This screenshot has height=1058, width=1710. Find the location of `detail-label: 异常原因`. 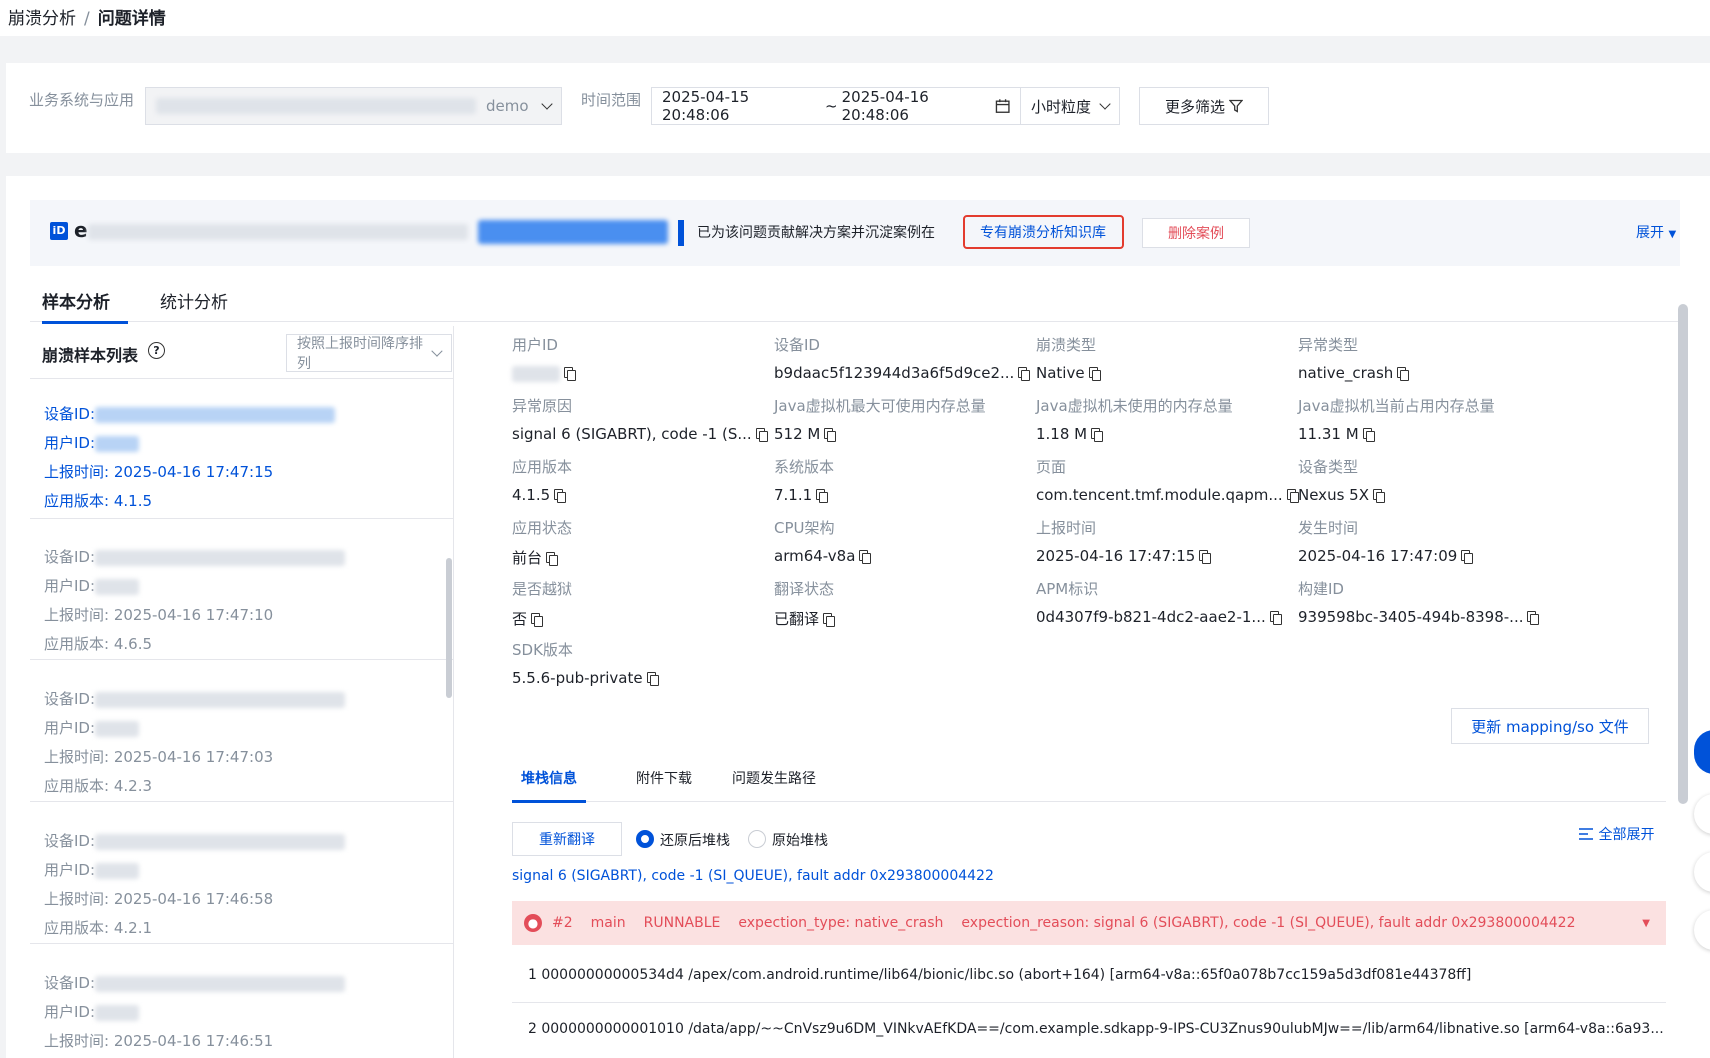

detail-label: 异常原因 is located at coordinates (542, 406).